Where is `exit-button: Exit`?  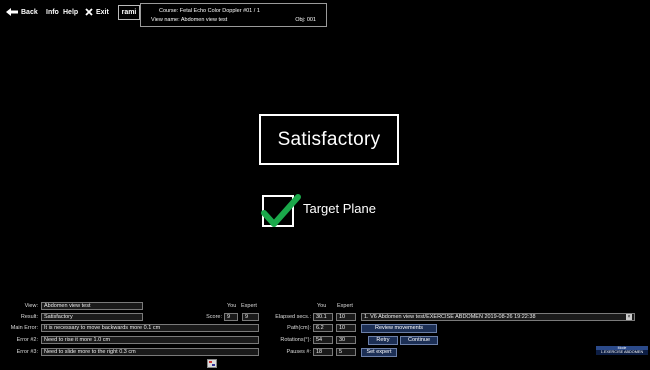 exit-button: Exit is located at coordinates (97, 12).